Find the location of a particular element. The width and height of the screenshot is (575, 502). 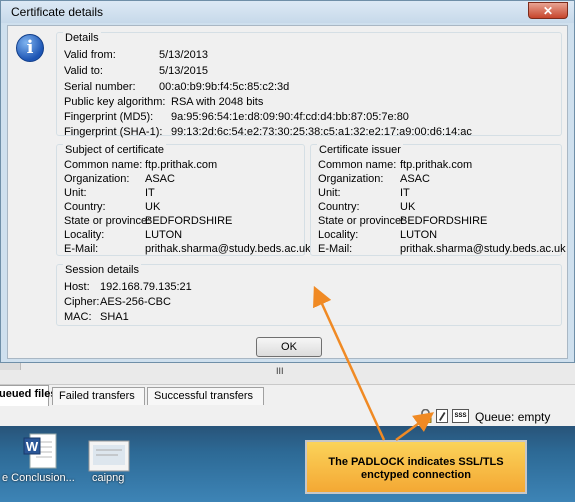

details-value: RSA with 2048 bits is located at coordinates (217, 102).